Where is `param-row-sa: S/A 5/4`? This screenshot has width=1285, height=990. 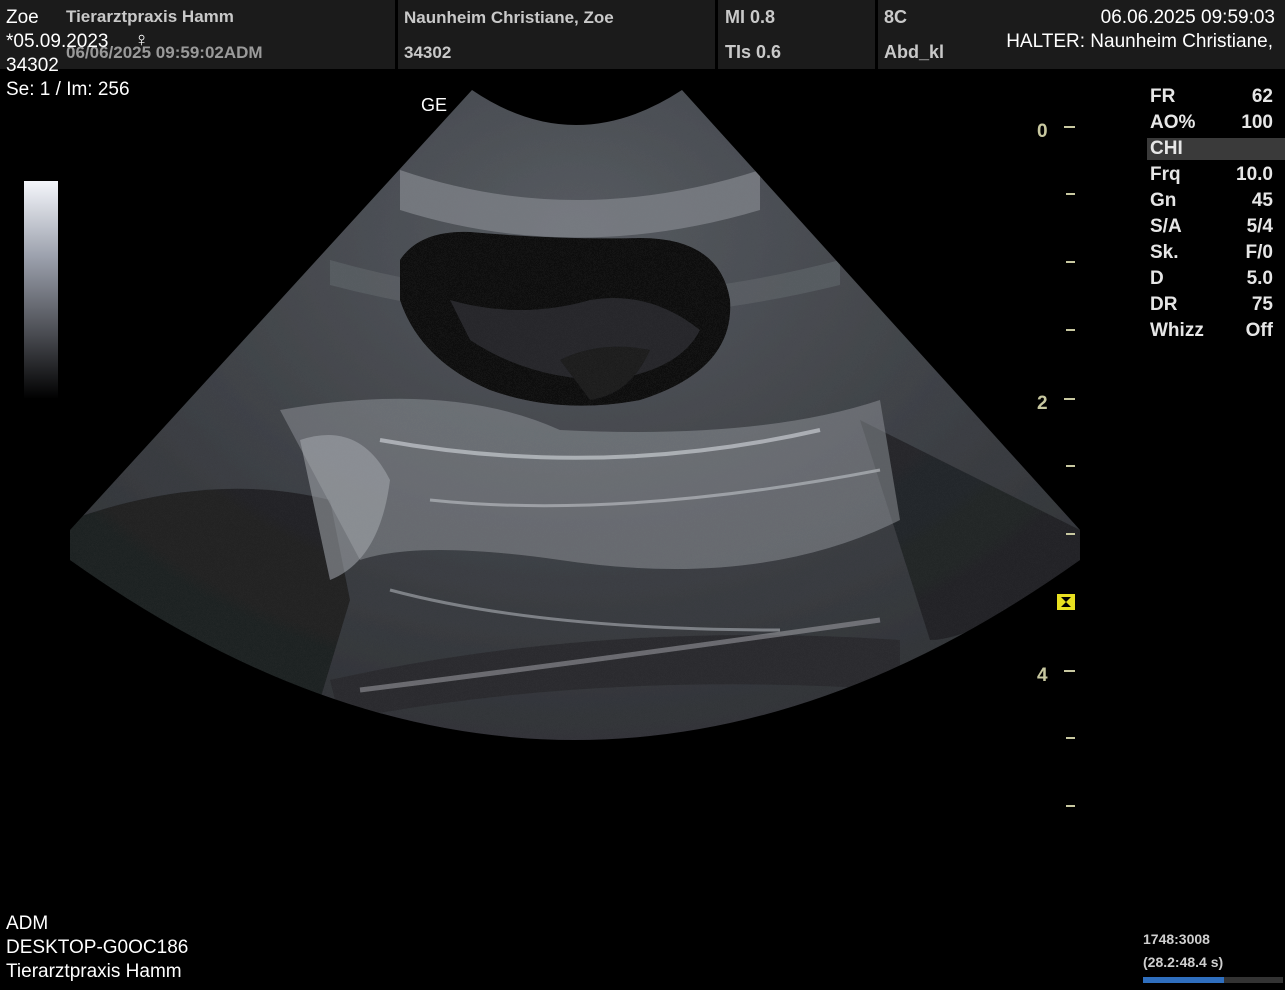 param-row-sa: S/A 5/4 is located at coordinates (1211, 226).